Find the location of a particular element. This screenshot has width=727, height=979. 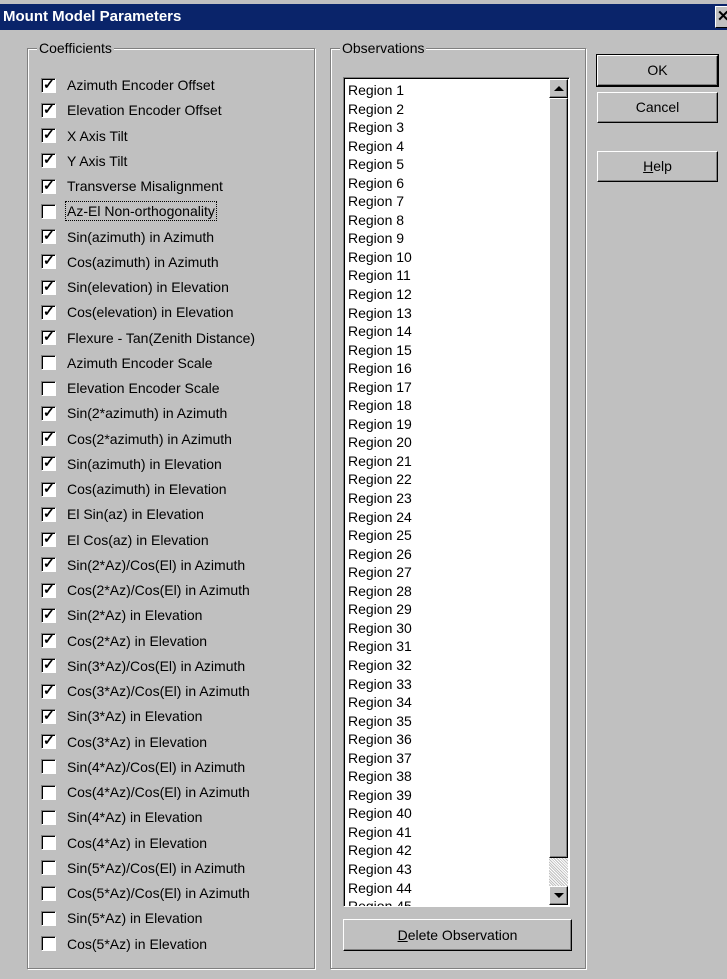

listbox-scrollbar is located at coordinates (558, 492).